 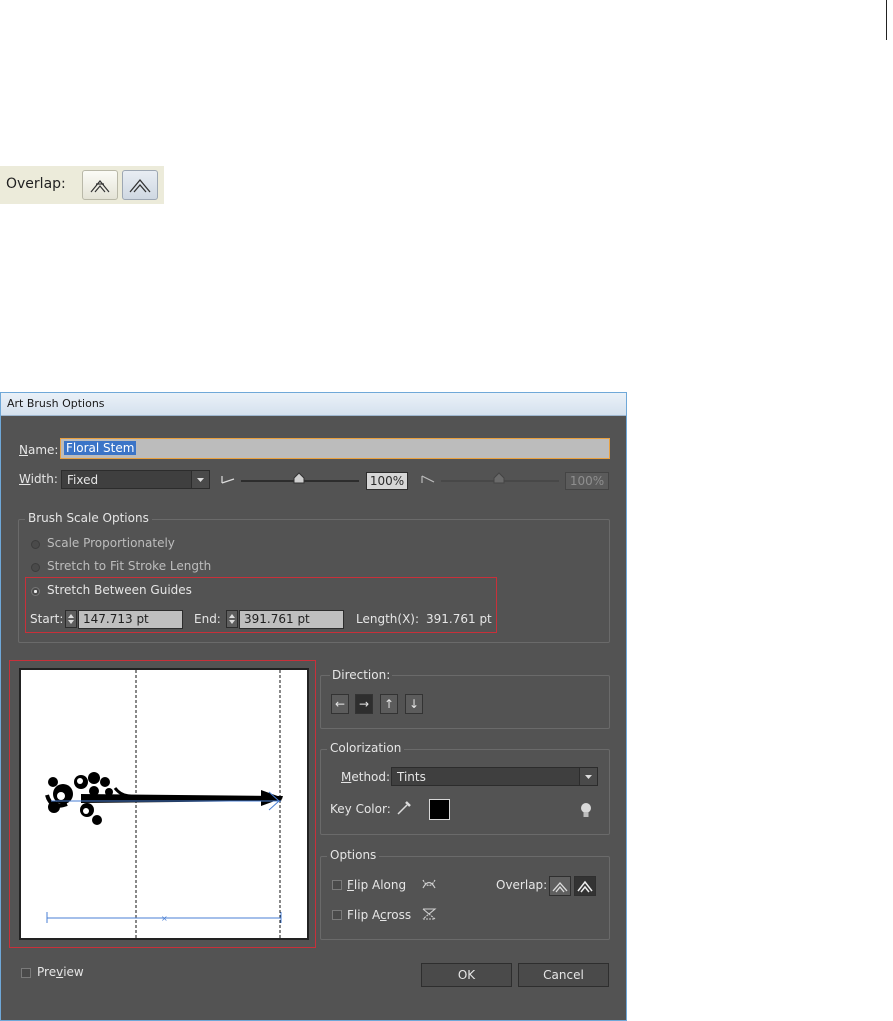 What do you see at coordinates (366, 777) in the screenshot?
I see `method-label: Method:` at bounding box center [366, 777].